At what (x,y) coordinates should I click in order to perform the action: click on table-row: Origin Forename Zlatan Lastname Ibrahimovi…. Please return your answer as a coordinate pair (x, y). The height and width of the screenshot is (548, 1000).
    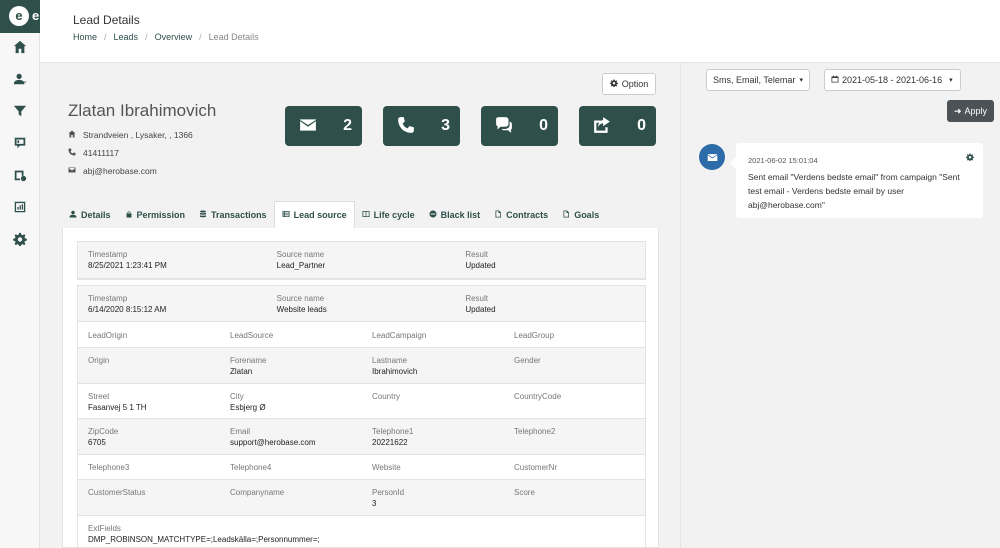
    Looking at the image, I should click on (361, 366).